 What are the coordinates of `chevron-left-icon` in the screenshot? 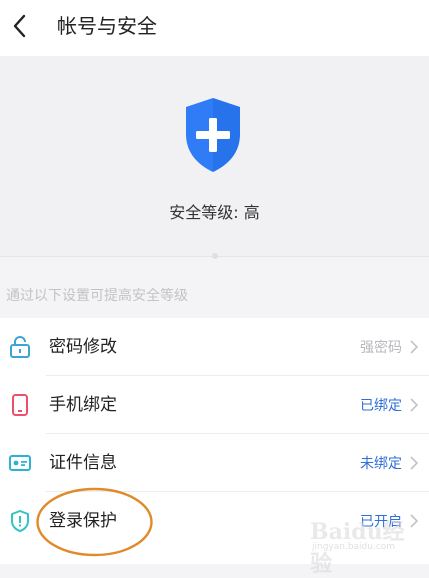 It's located at (19, 26).